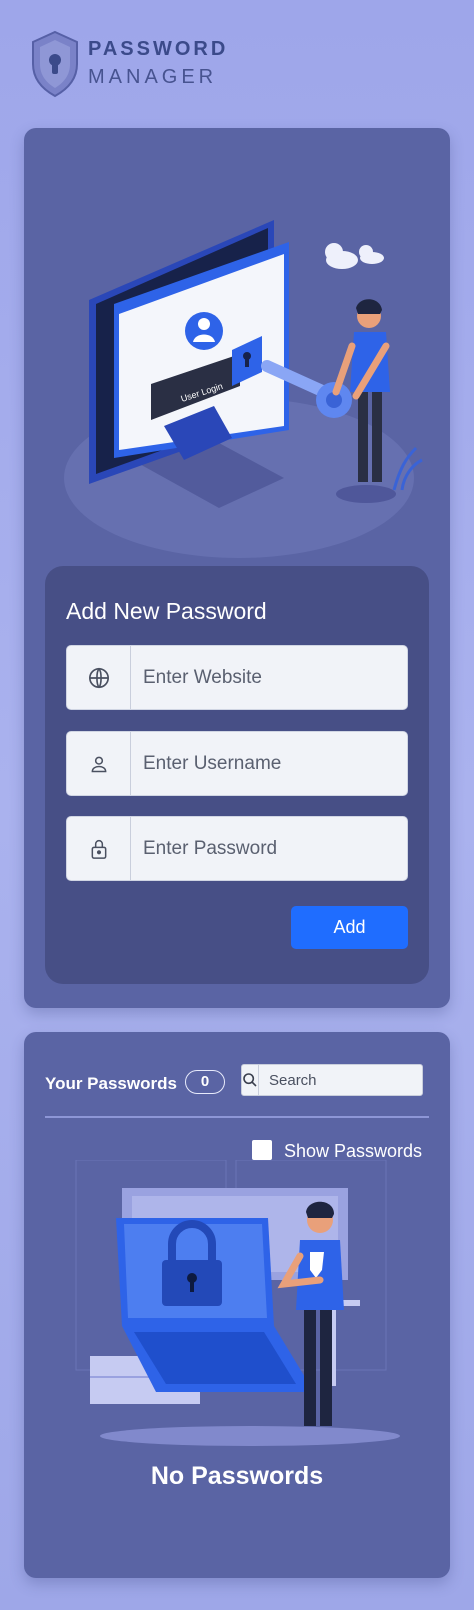  I want to click on cloud-icon, so click(354, 256).